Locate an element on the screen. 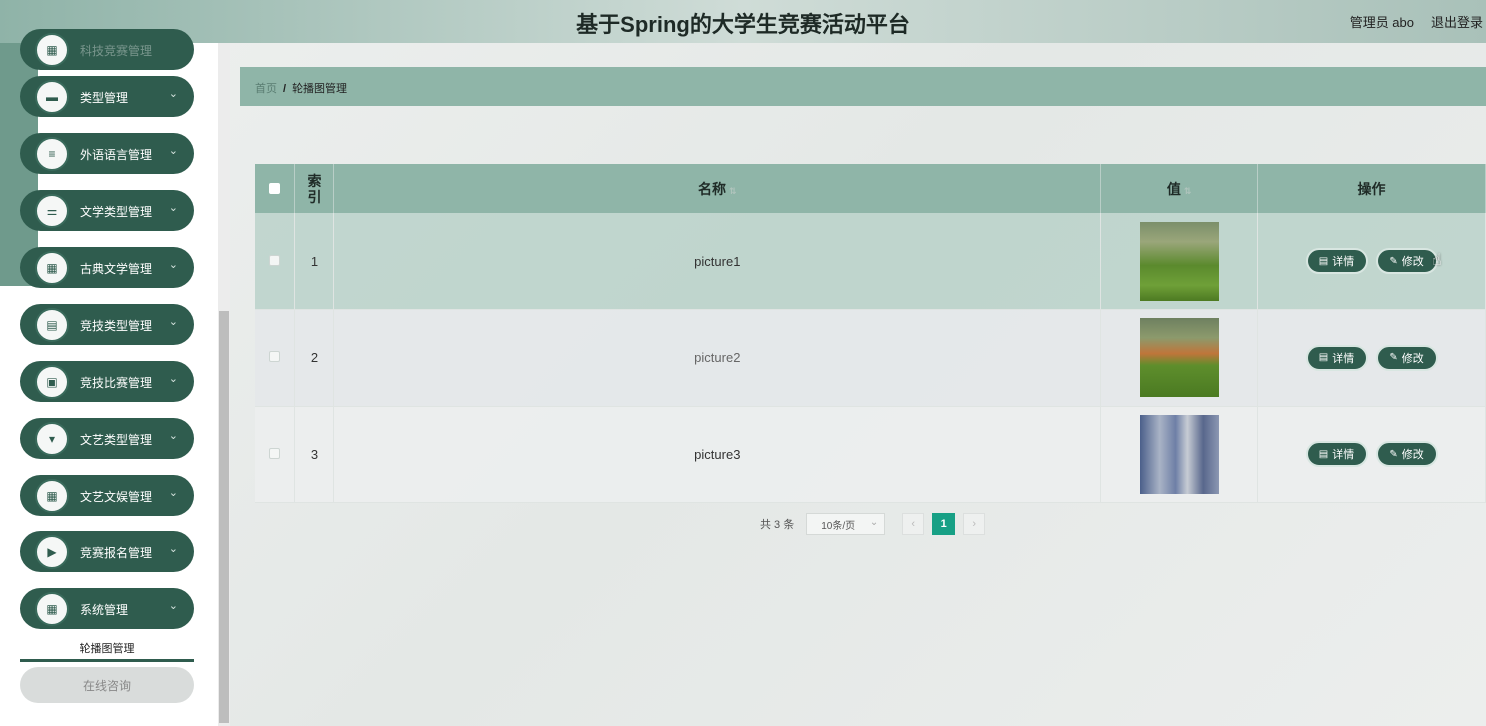 Image resolution: width=1486 pixels, height=726 pixels. consult-button: 在线咨询 is located at coordinates (107, 685).